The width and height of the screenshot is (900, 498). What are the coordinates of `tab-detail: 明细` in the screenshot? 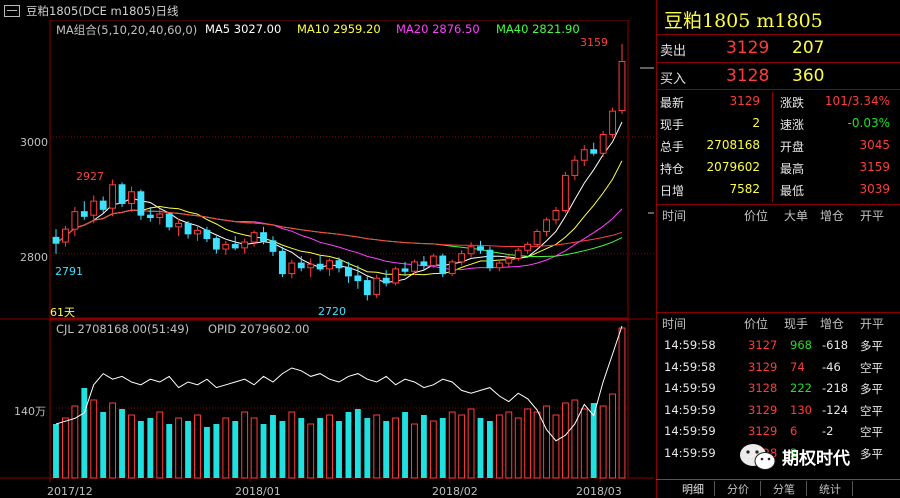 It's located at (693, 488).